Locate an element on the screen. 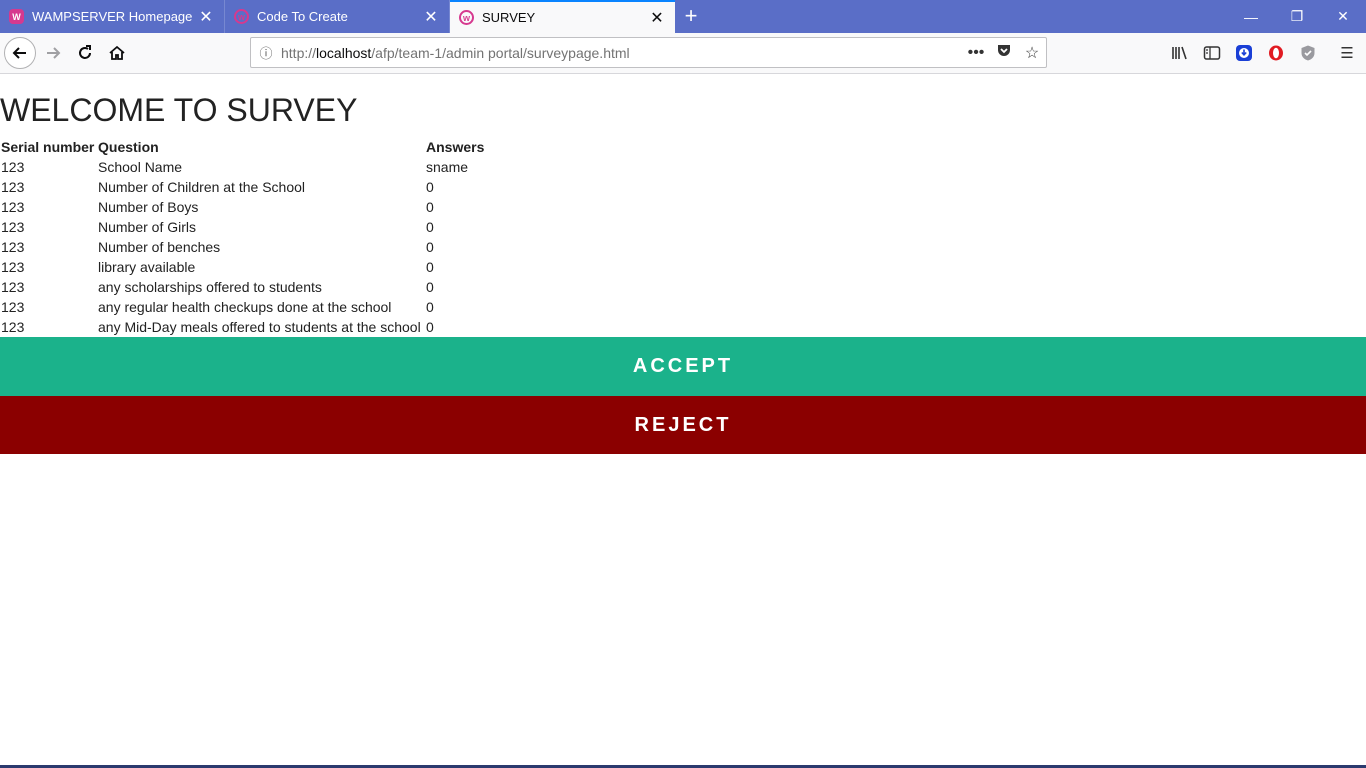 The height and width of the screenshot is (768, 1366). sidebar-icon is located at coordinates (1212, 53).